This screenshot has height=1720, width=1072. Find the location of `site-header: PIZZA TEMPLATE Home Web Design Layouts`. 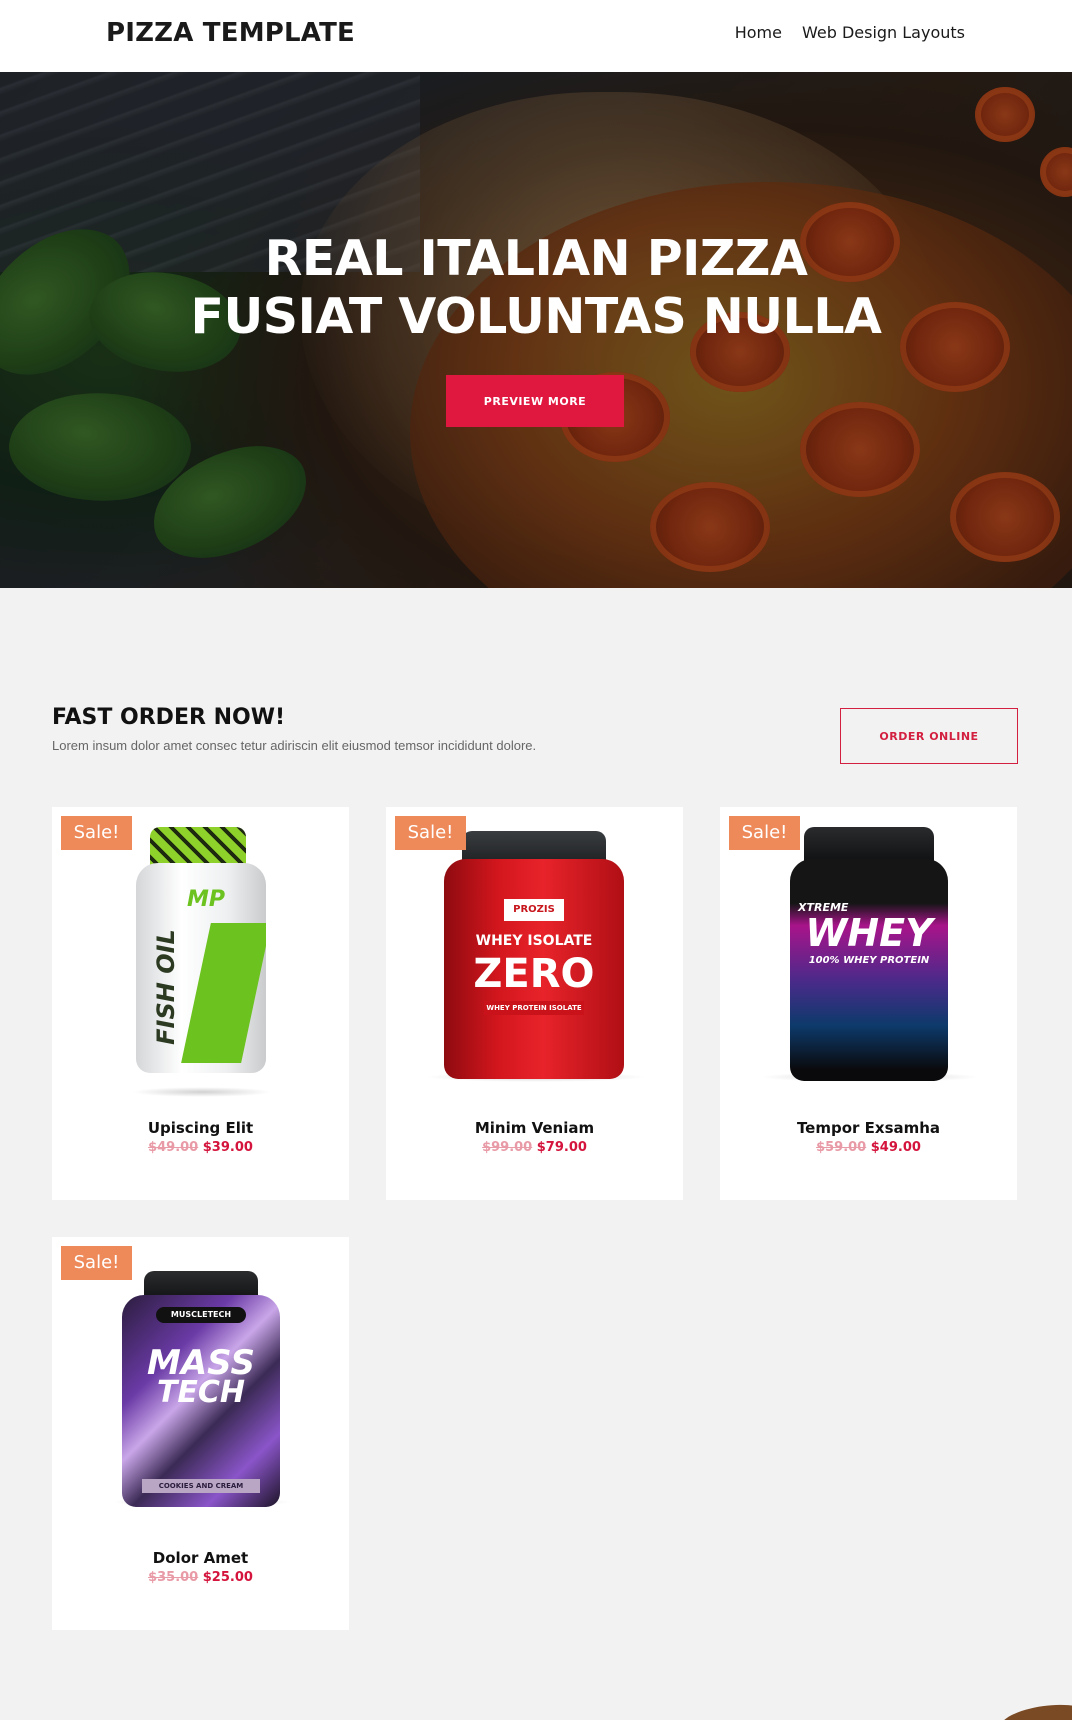

site-header: PIZZA TEMPLATE Home Web Design Layouts is located at coordinates (536, 36).